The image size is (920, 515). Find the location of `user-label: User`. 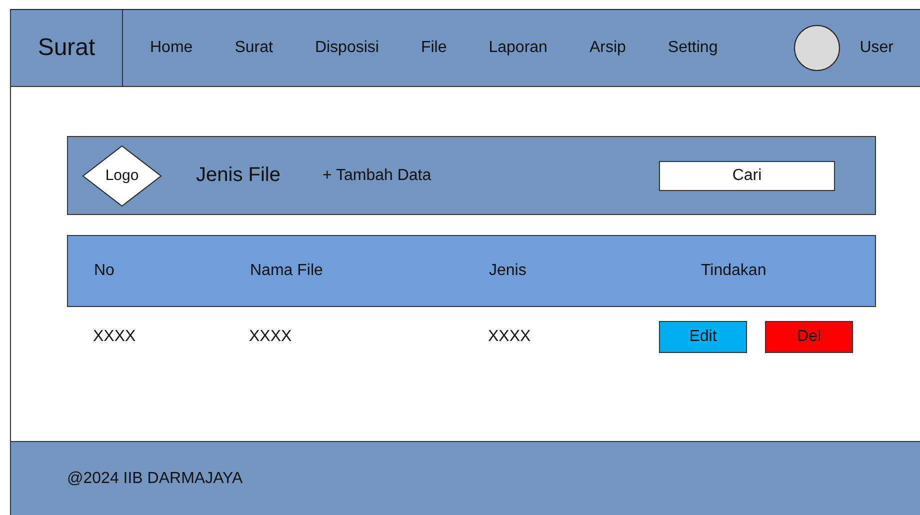

user-label: User is located at coordinates (877, 48).